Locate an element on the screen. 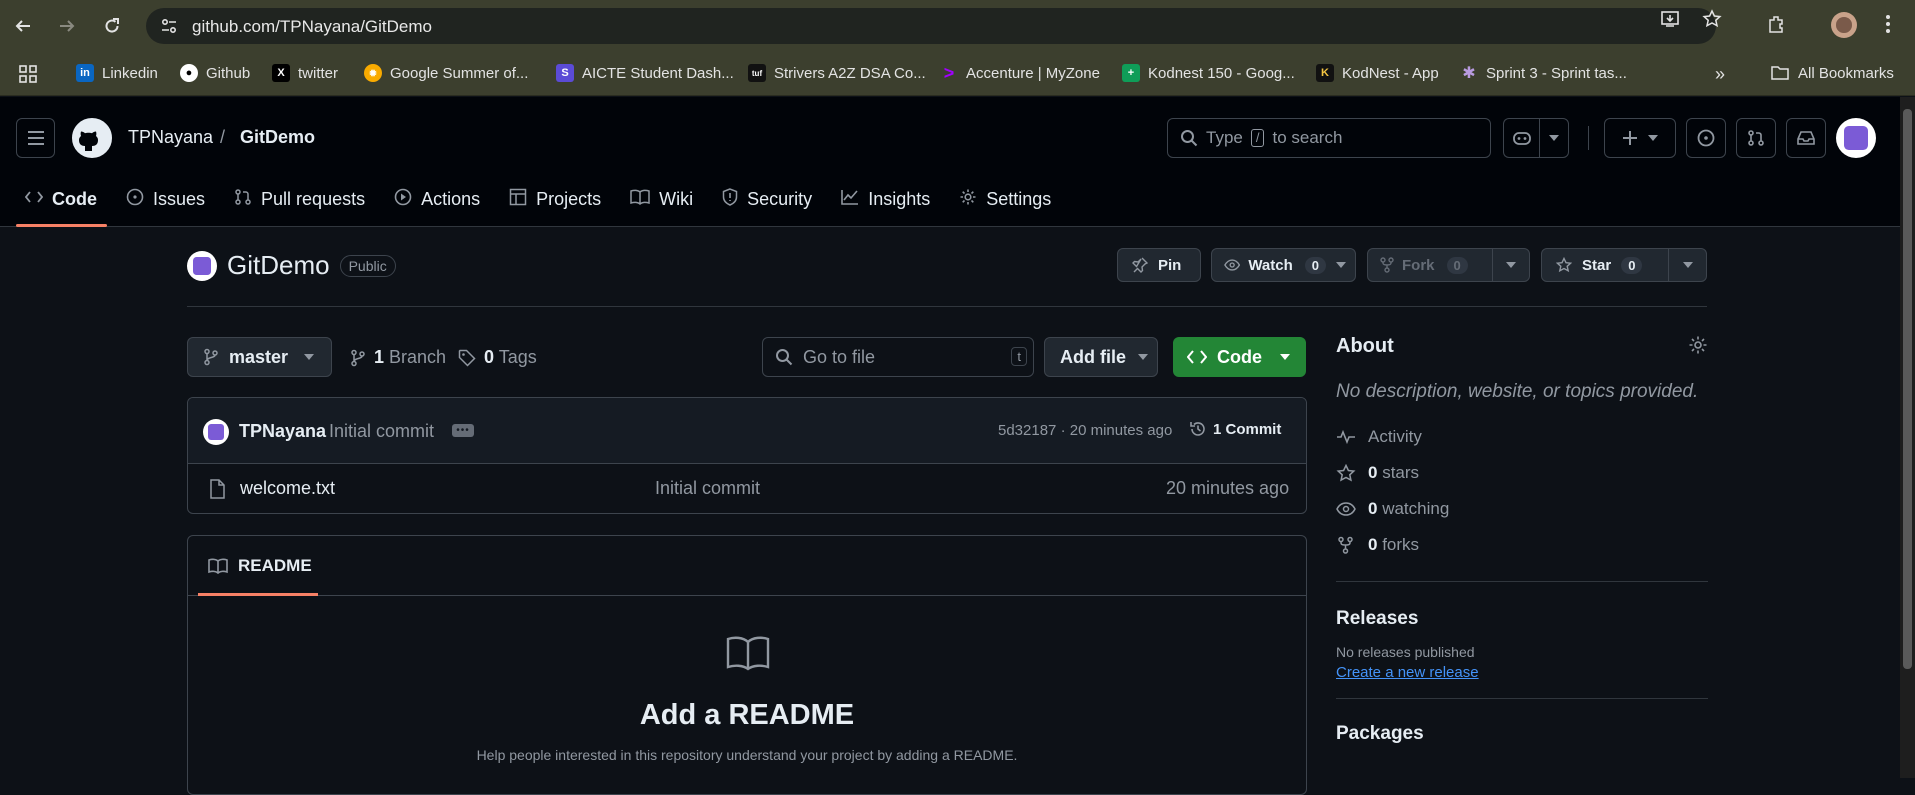 The width and height of the screenshot is (1915, 795). reload-icon is located at coordinates (112, 26).